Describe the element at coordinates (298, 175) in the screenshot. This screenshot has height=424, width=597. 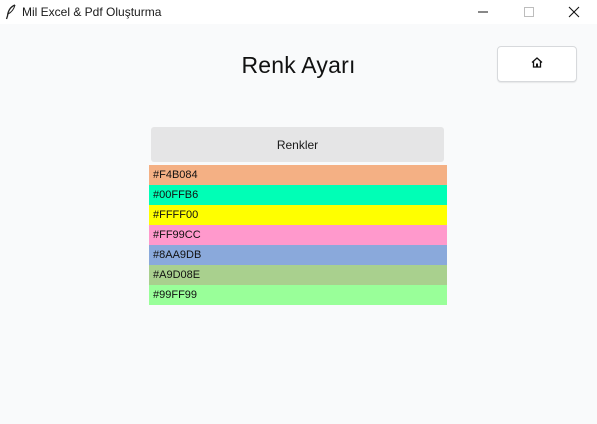
I see `color-list-item: #F4B084` at that location.